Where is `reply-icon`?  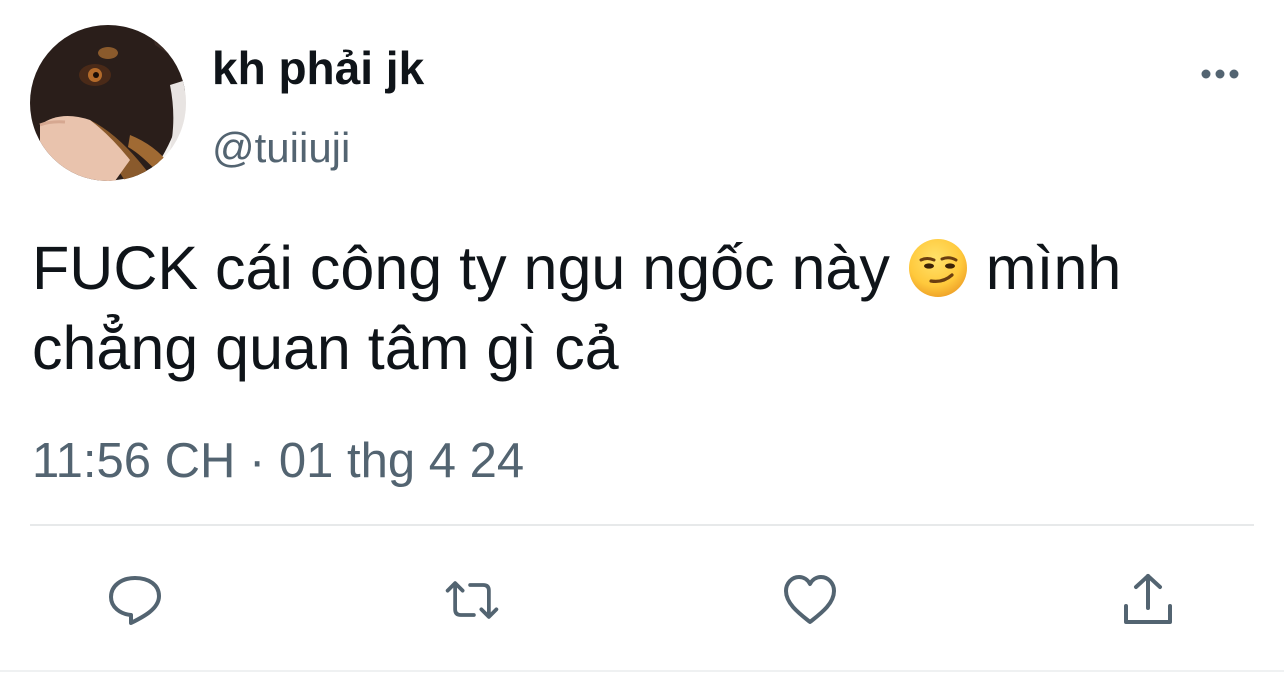
reply-icon is located at coordinates (135, 600).